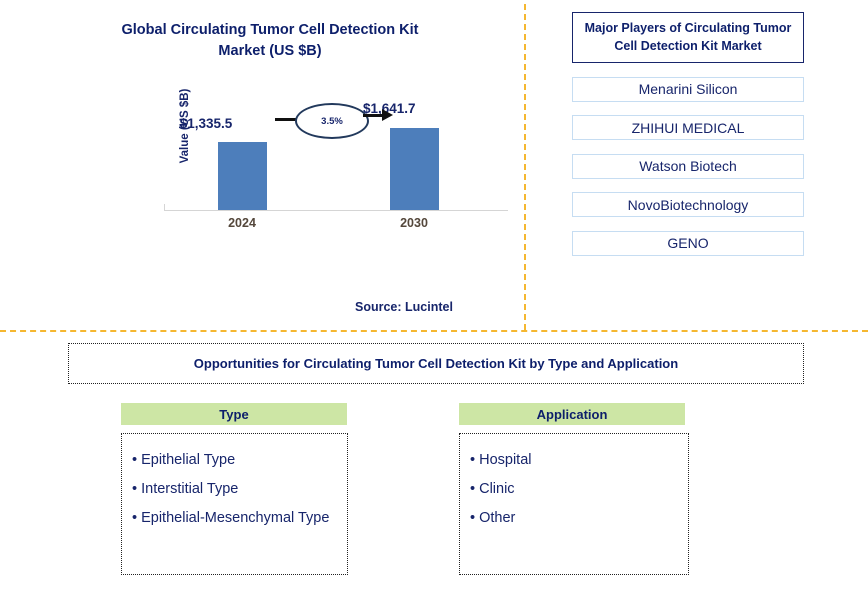 This screenshot has height=593, width=868. What do you see at coordinates (387, 115) in the screenshot?
I see `arrow-right-icon` at bounding box center [387, 115].